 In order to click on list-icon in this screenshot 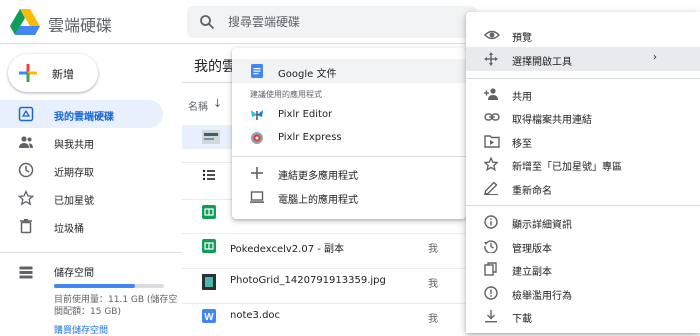, I will do `click(209, 175)`.